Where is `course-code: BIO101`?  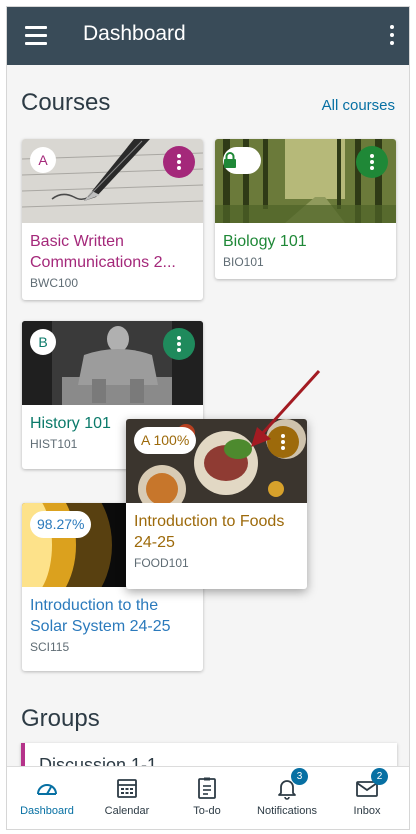 course-code: BIO101 is located at coordinates (243, 262).